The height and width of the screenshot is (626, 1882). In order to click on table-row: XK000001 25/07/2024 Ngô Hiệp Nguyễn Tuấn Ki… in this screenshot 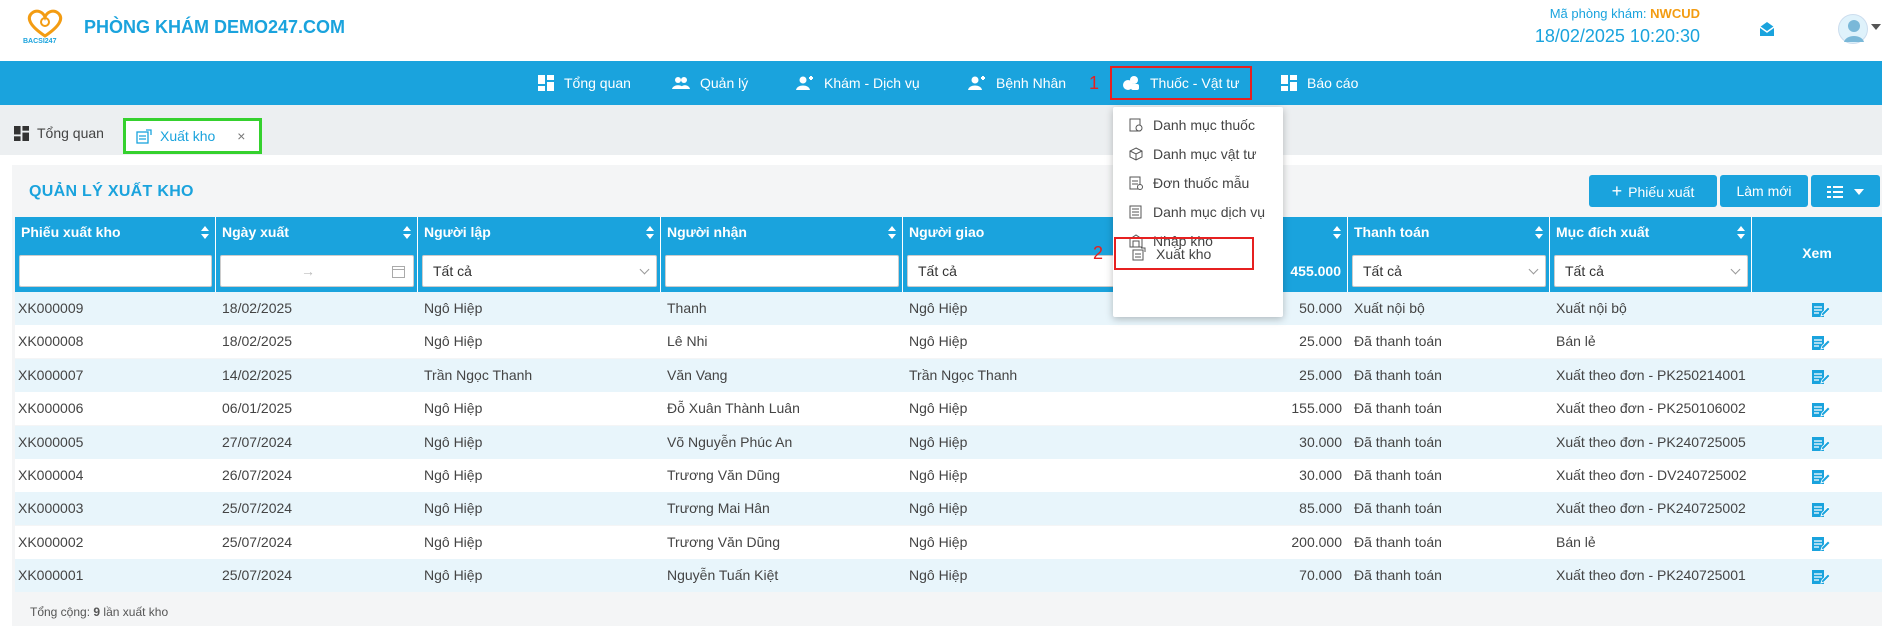, I will do `click(948, 576)`.